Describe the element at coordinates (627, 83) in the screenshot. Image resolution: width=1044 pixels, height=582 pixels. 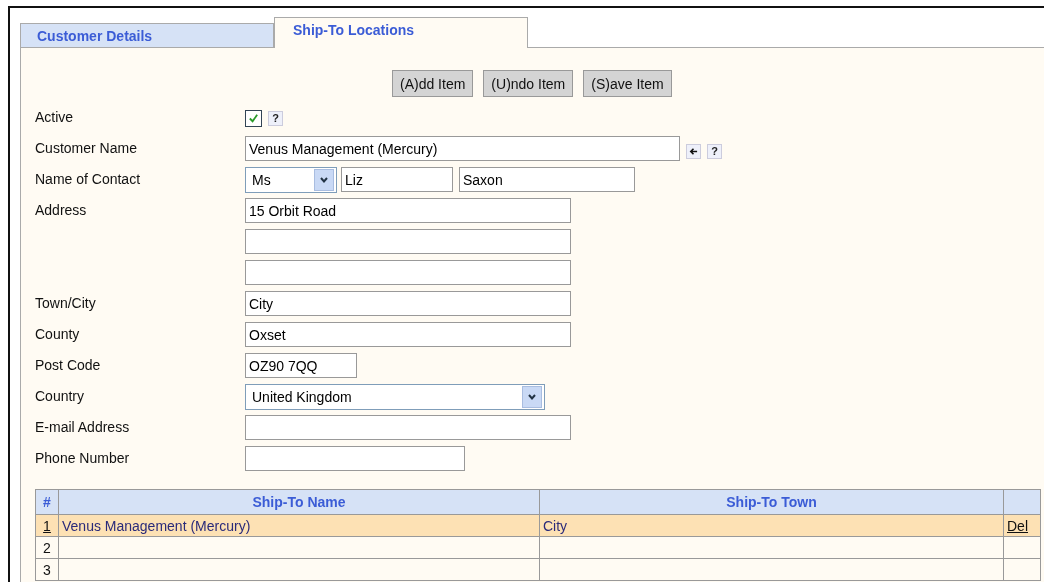
I see `action-button: (S)ave Item` at that location.